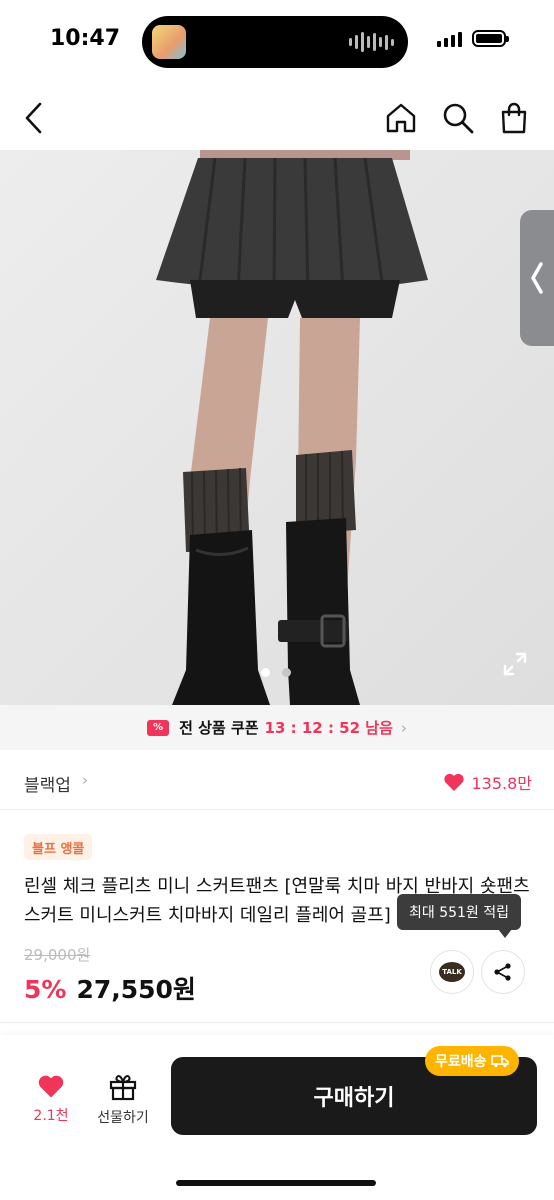  What do you see at coordinates (286, 672) in the screenshot?
I see `pagination-dot` at bounding box center [286, 672].